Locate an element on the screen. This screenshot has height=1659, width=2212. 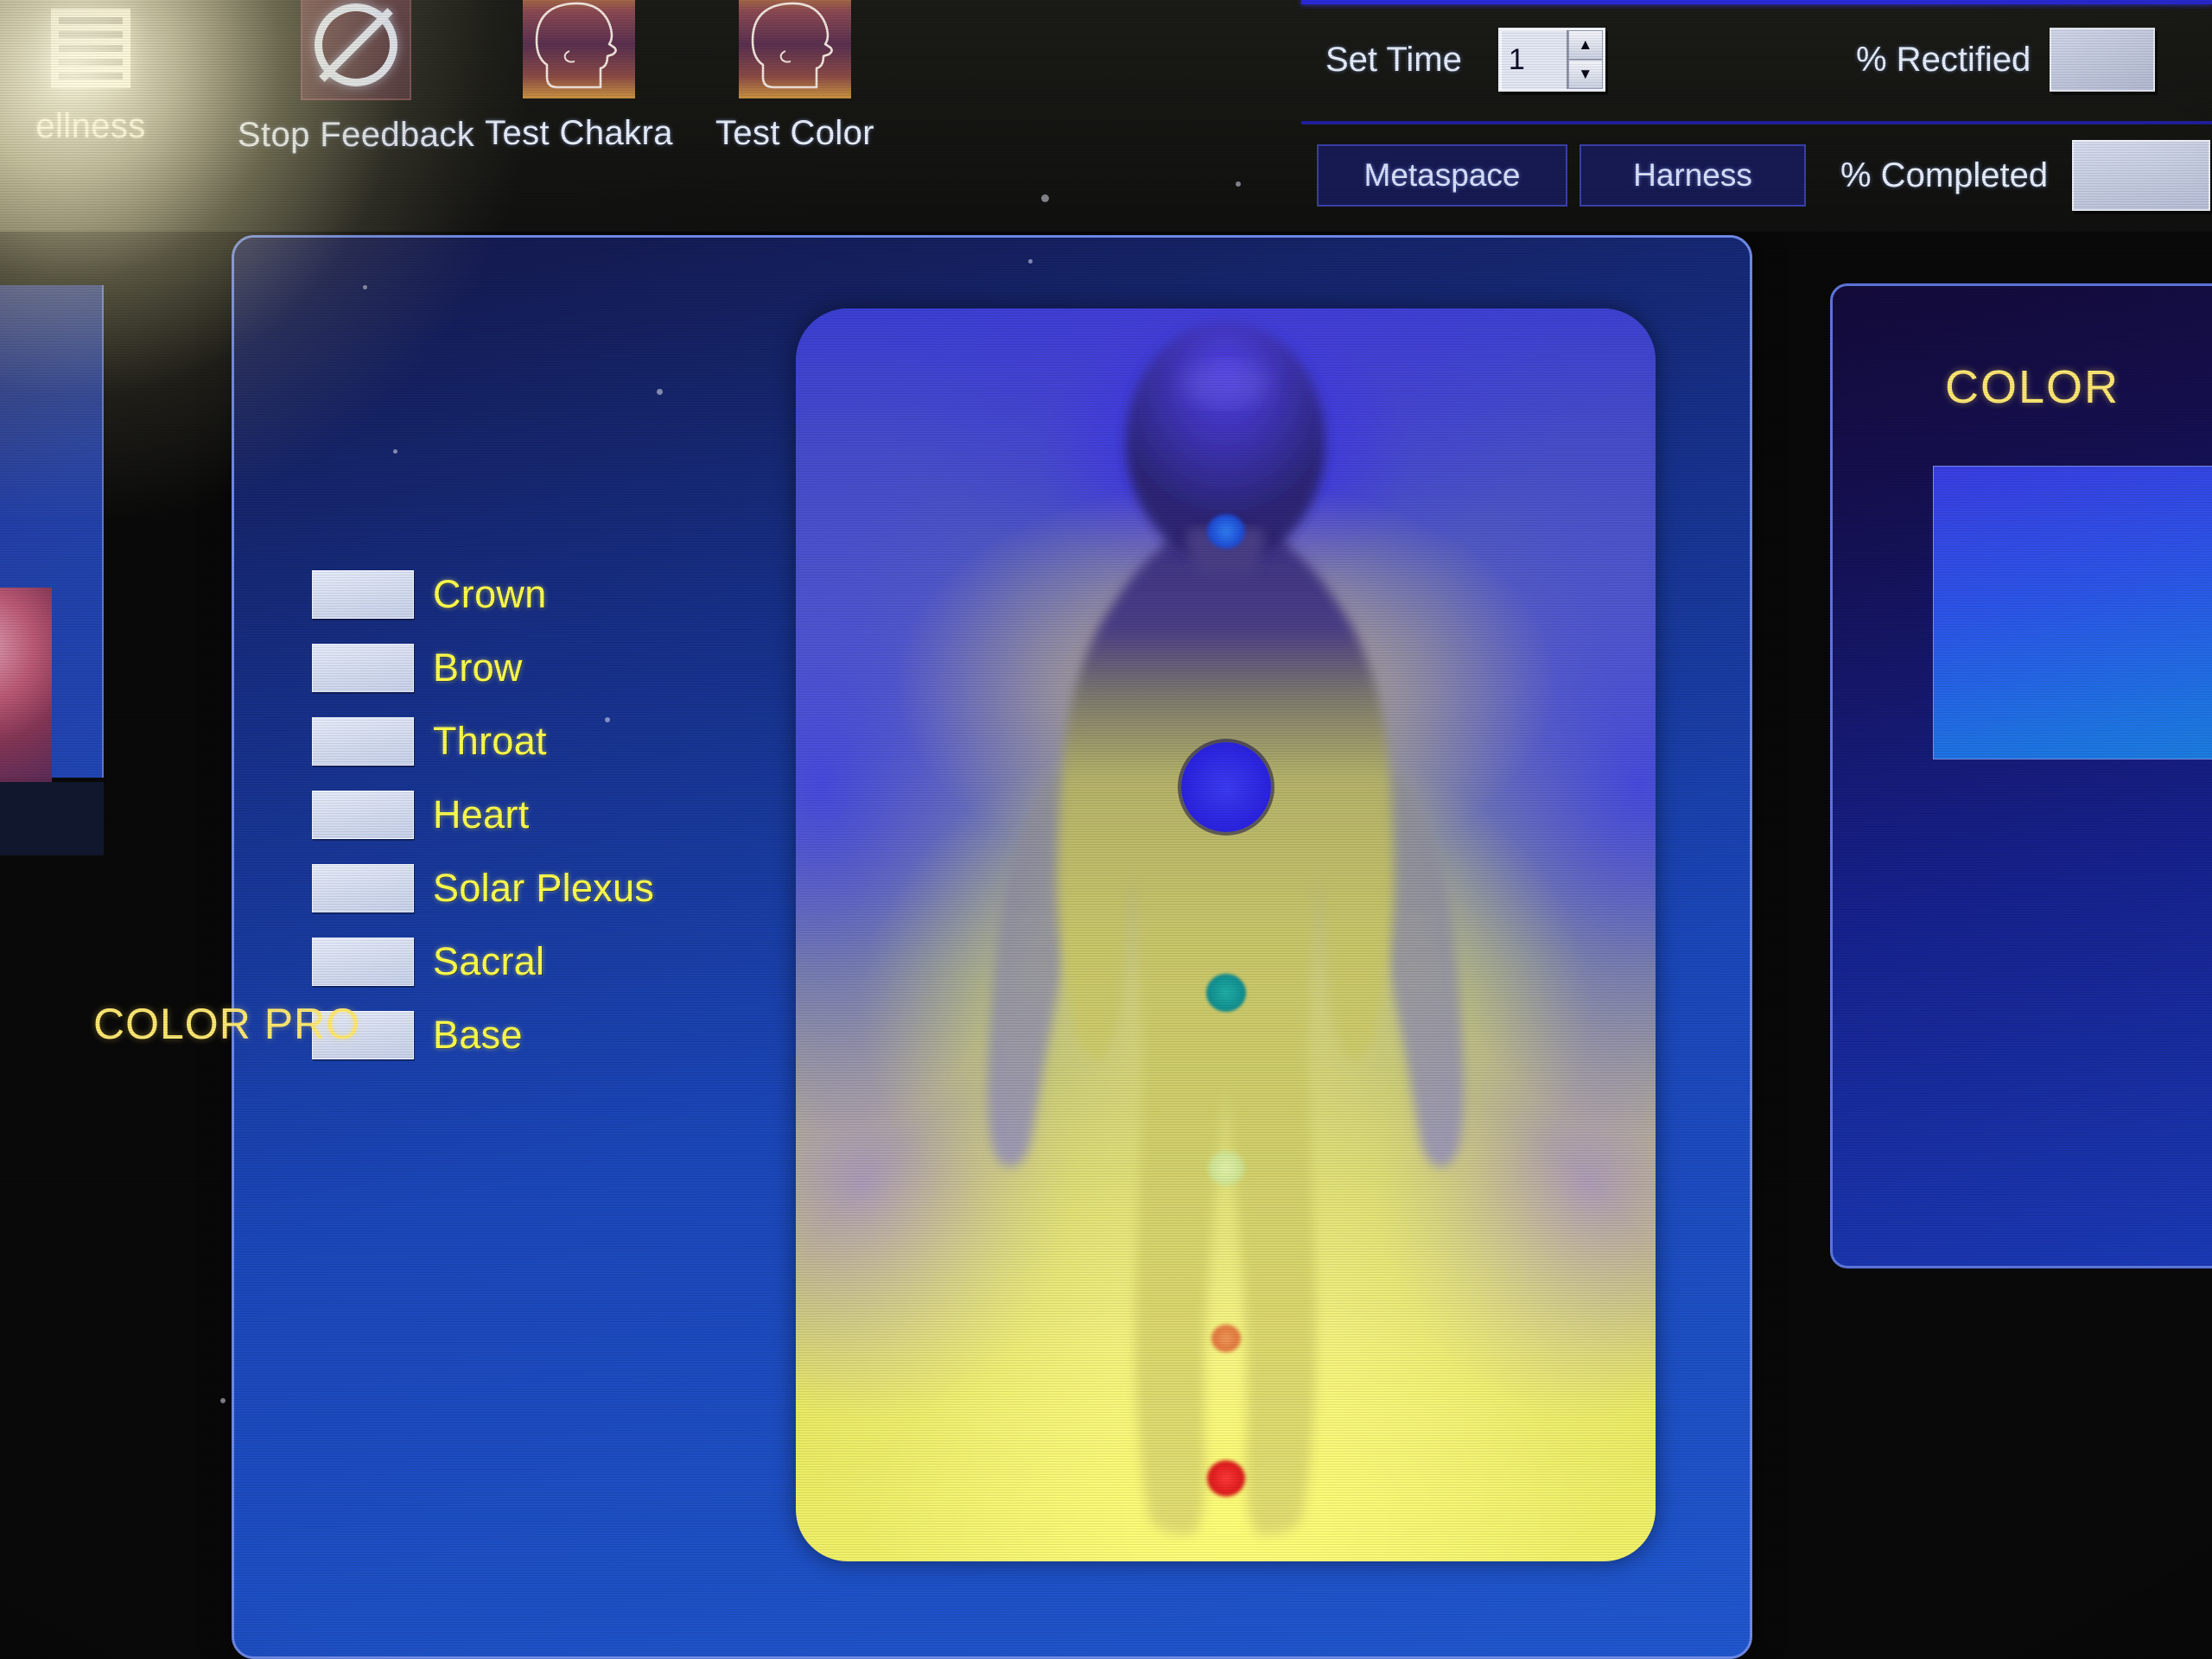
set-time-increment-button: ▲ is located at coordinates (1585, 45).